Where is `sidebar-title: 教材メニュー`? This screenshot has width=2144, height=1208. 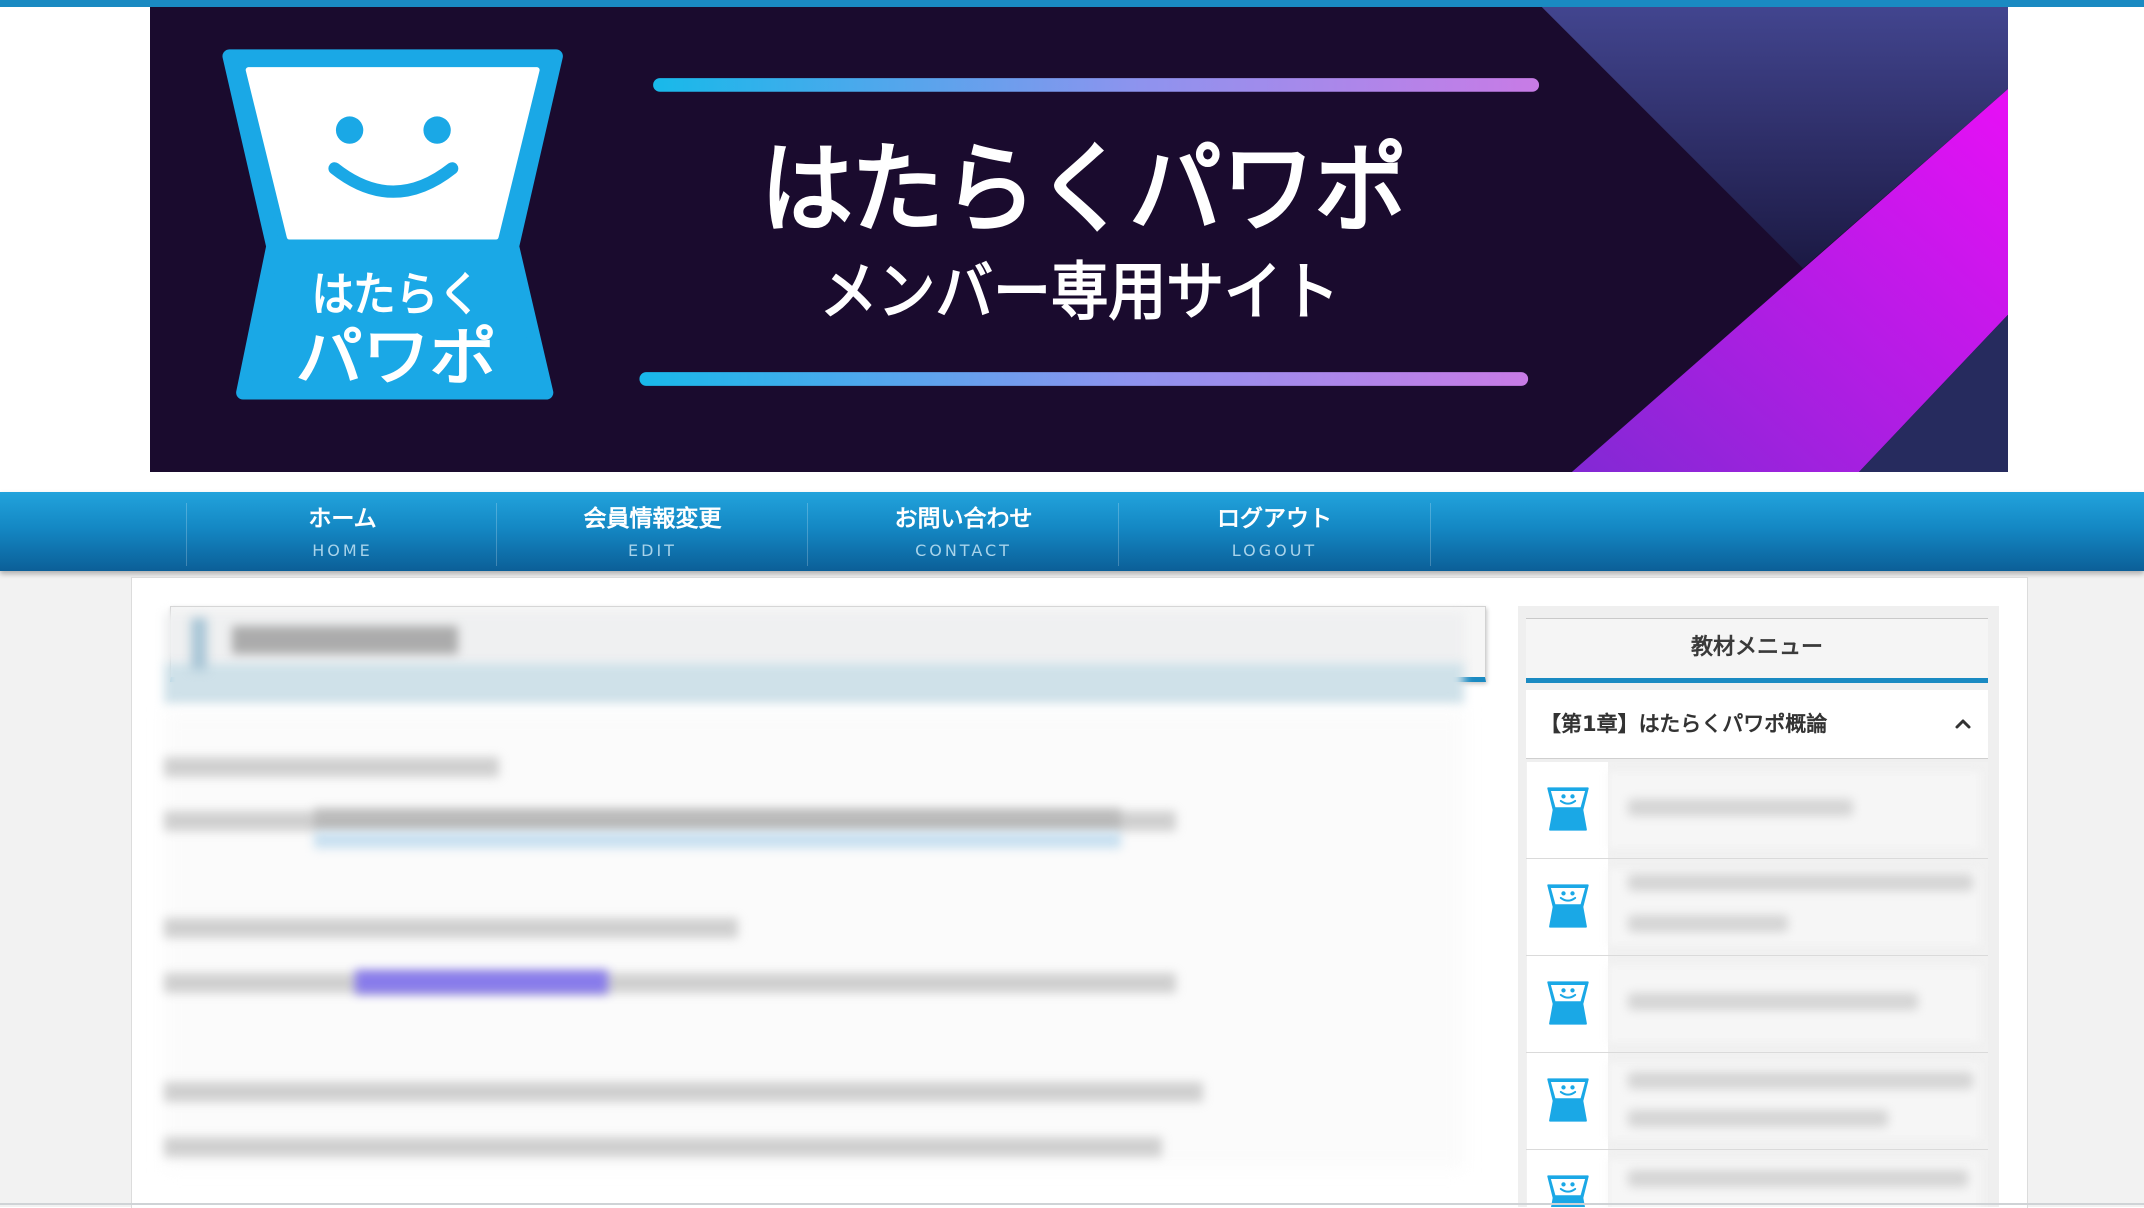 sidebar-title: 教材メニュー is located at coordinates (1757, 650).